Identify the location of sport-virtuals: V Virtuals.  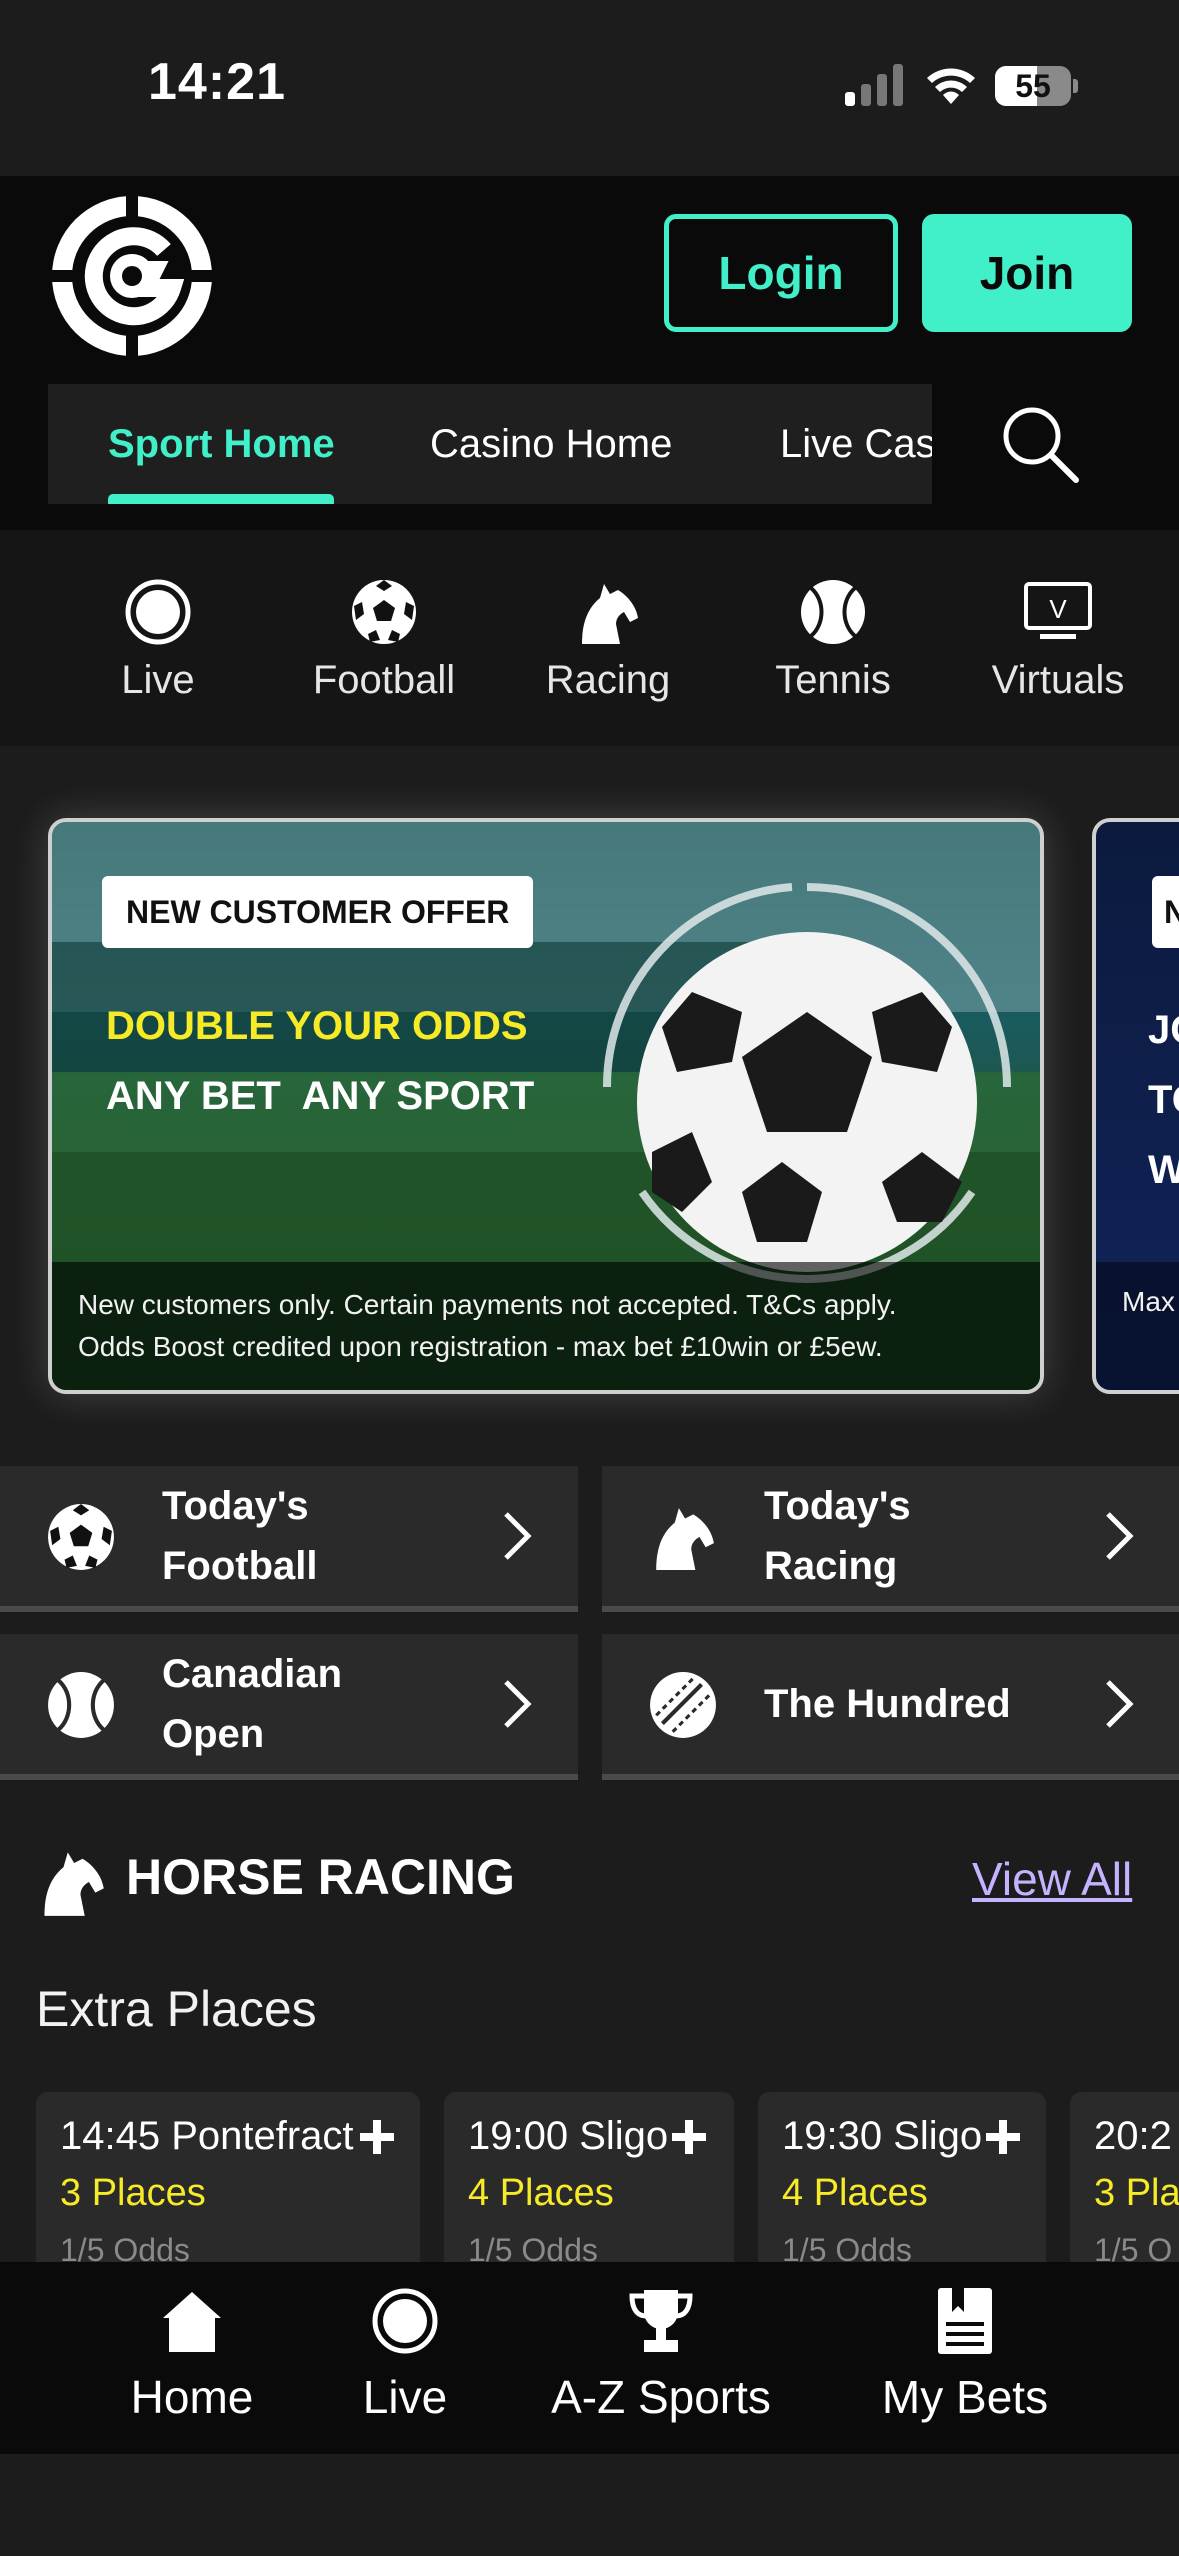
(1058, 658).